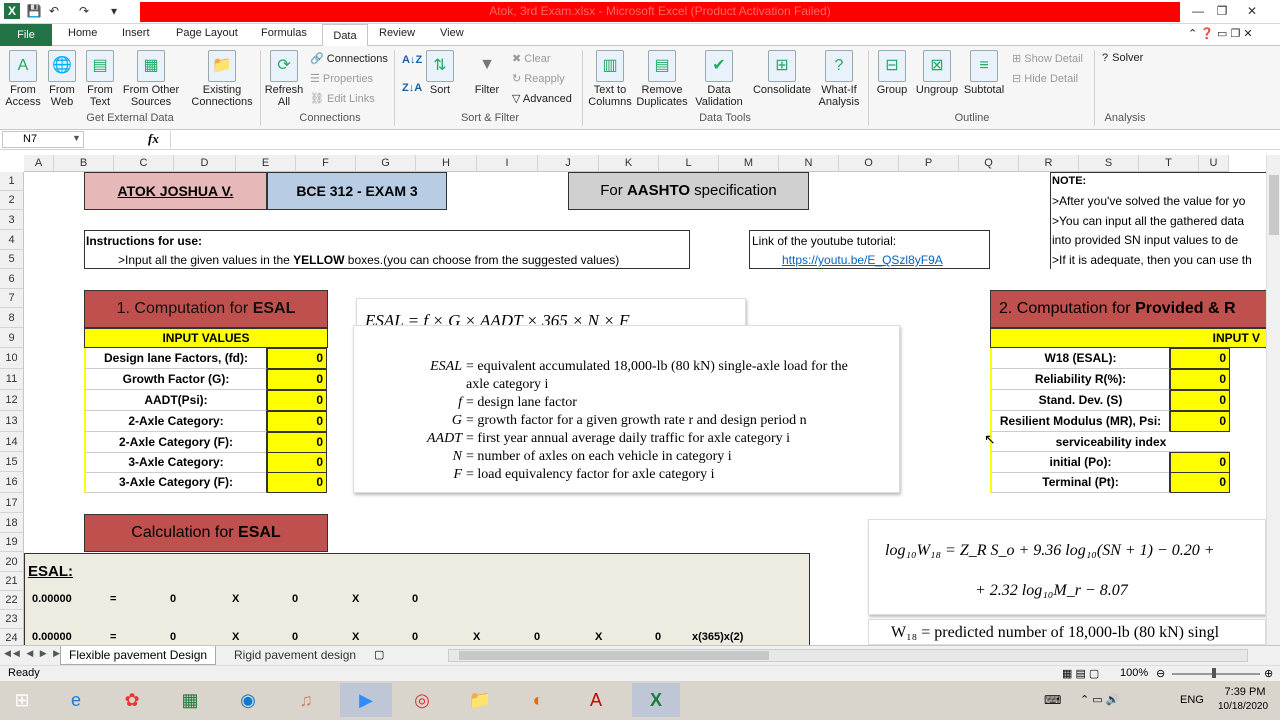 This screenshot has width=1280, height=720. What do you see at coordinates (12, 318) in the screenshot?
I see `row-header: 8` at bounding box center [12, 318].